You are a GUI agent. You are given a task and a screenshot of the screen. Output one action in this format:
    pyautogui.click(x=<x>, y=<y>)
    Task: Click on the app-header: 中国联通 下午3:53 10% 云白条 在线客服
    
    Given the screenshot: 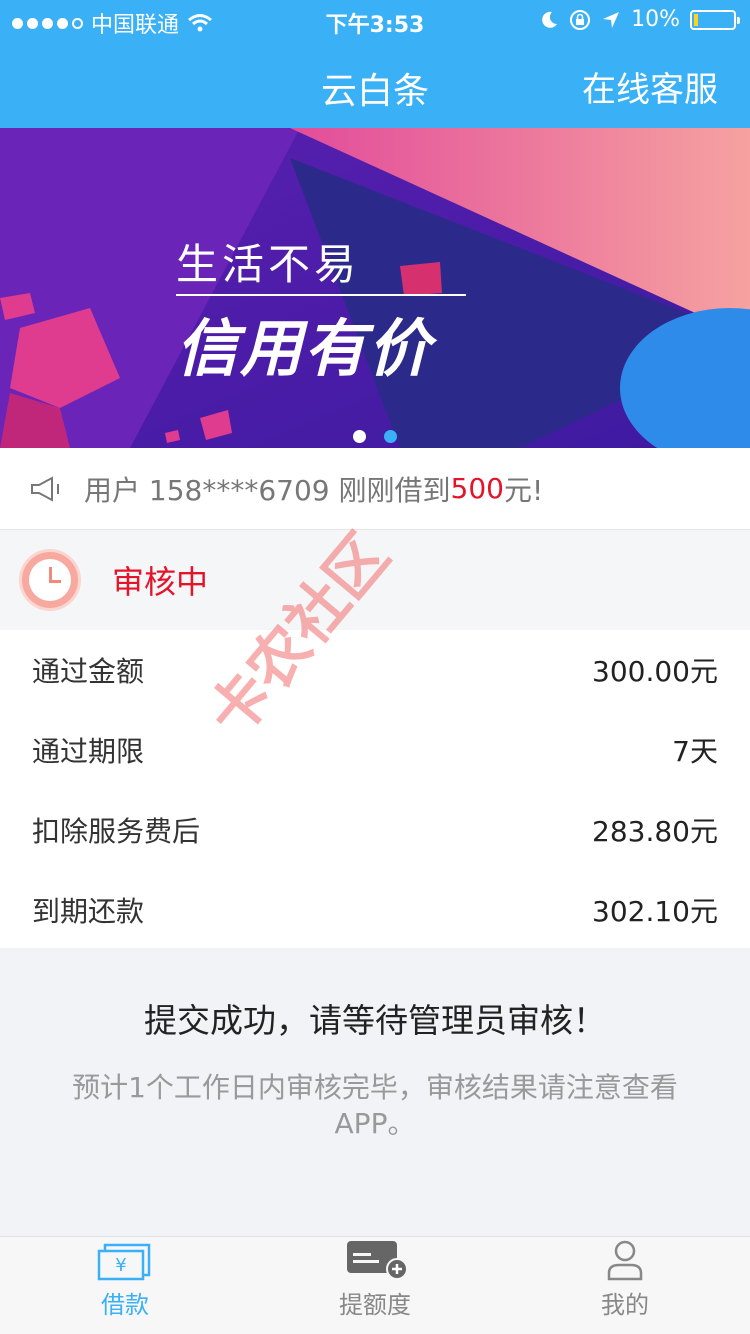 What is the action you would take?
    pyautogui.click(x=375, y=64)
    